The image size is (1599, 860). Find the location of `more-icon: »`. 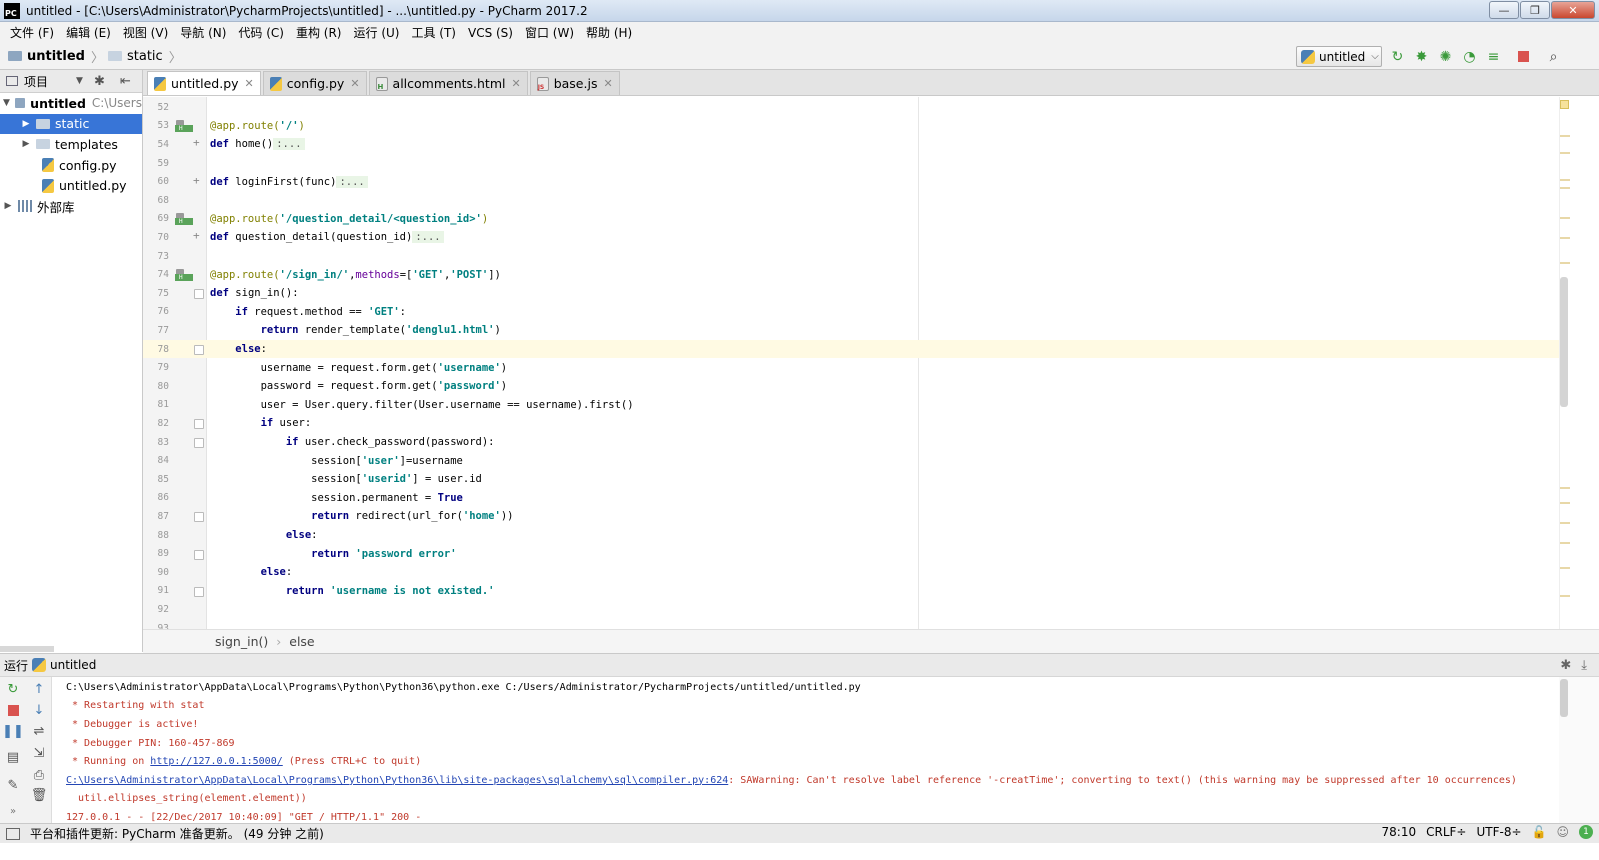

more-icon: » is located at coordinates (13, 811).